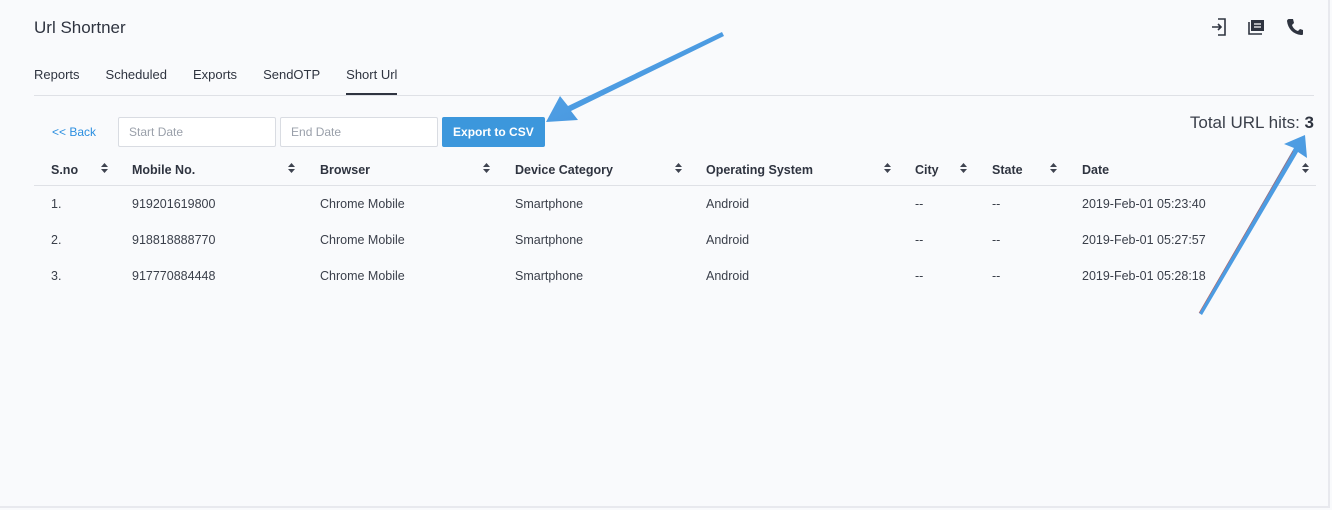 This screenshot has width=1332, height=510. What do you see at coordinates (493, 132) in the screenshot?
I see `export-csv-button: Export to CSV` at bounding box center [493, 132].